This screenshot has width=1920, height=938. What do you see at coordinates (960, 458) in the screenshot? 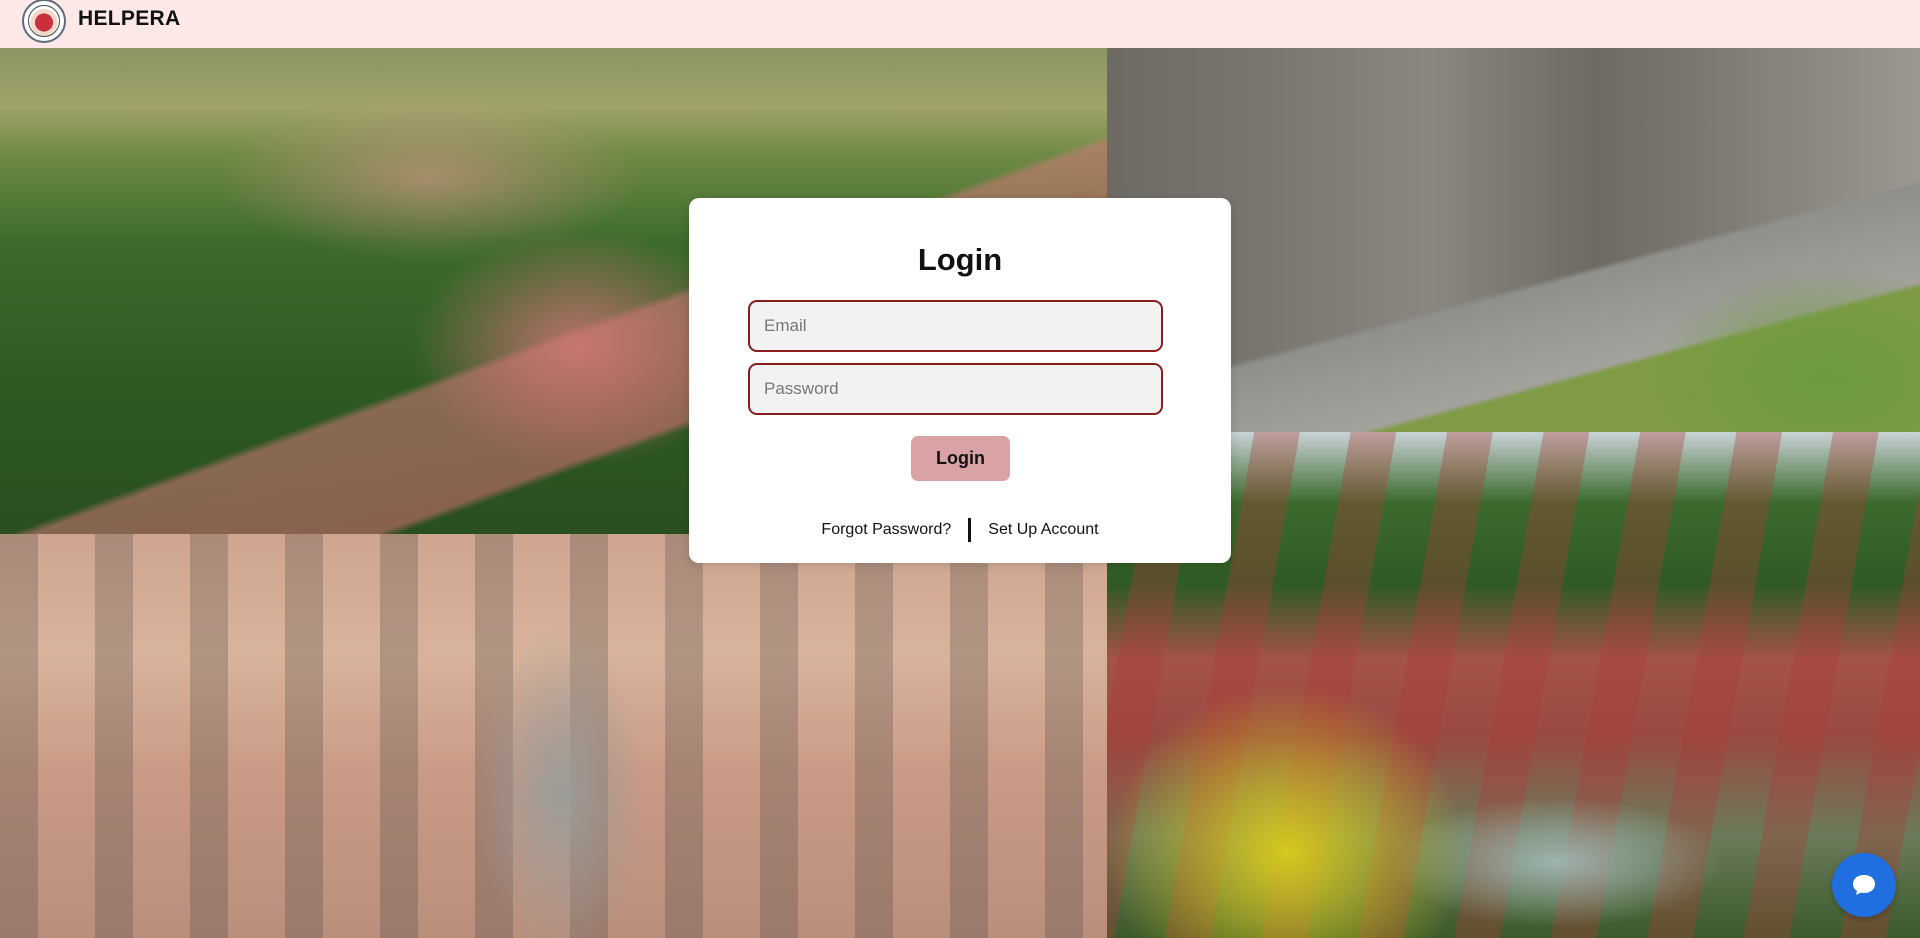
I see `login-button: Login` at bounding box center [960, 458].